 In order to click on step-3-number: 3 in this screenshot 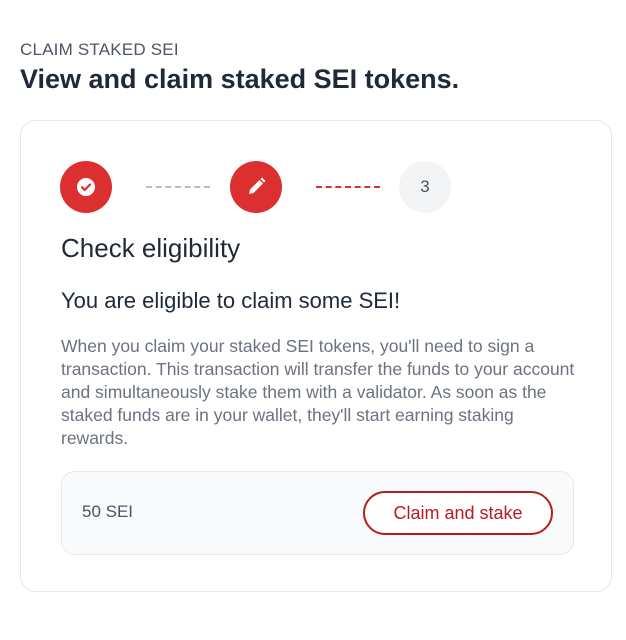, I will do `click(425, 186)`.